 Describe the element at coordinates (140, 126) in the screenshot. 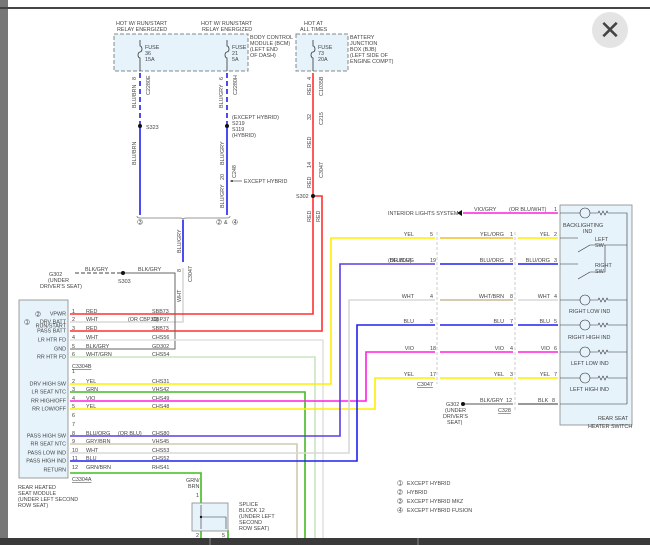

I see `splice-s323` at that location.